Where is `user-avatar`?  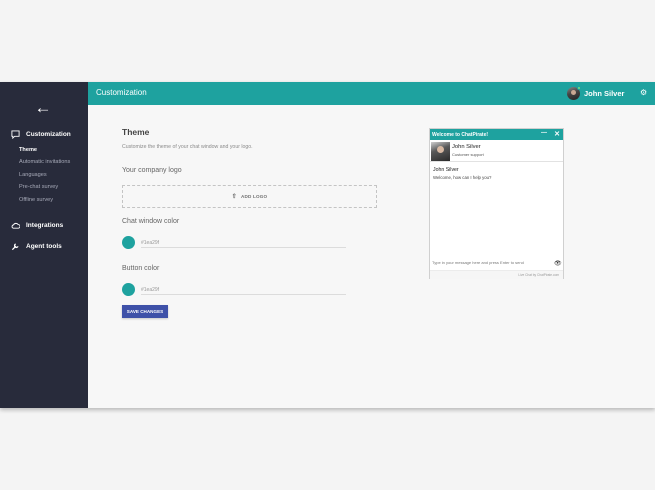 user-avatar is located at coordinates (574, 93).